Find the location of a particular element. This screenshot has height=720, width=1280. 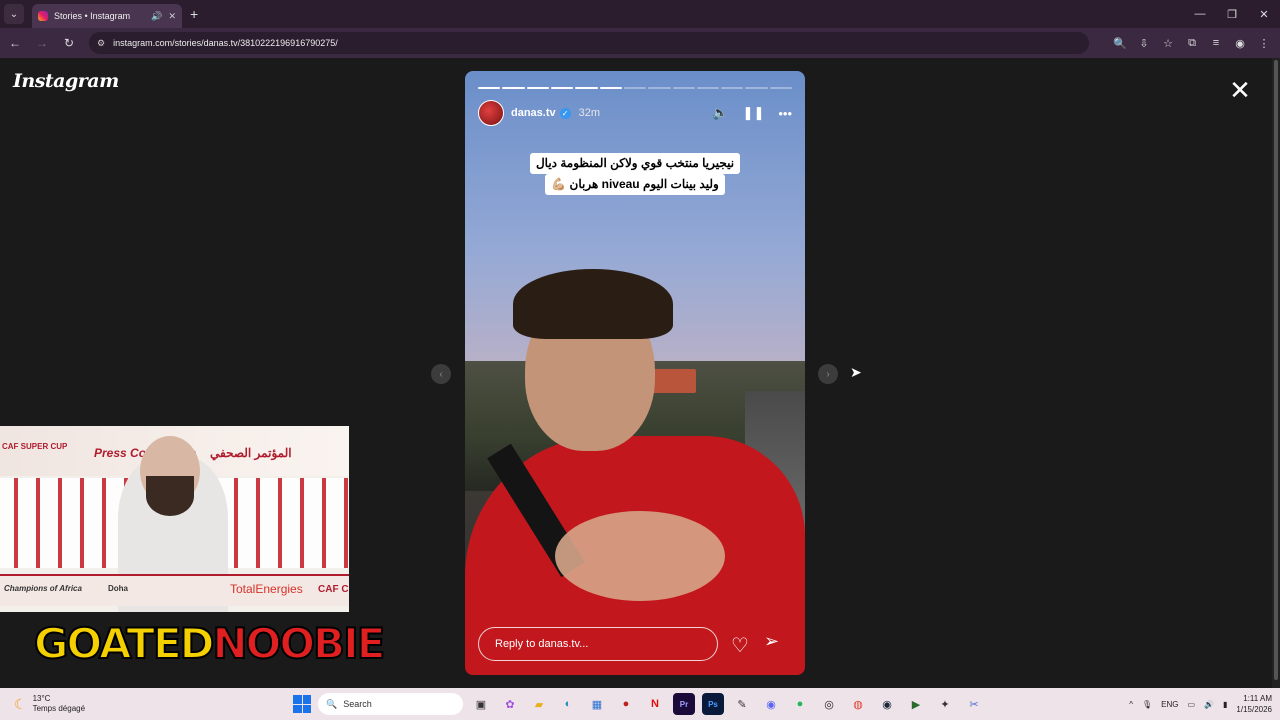

snipping-tool-icon: ✂ is located at coordinates (974, 704).